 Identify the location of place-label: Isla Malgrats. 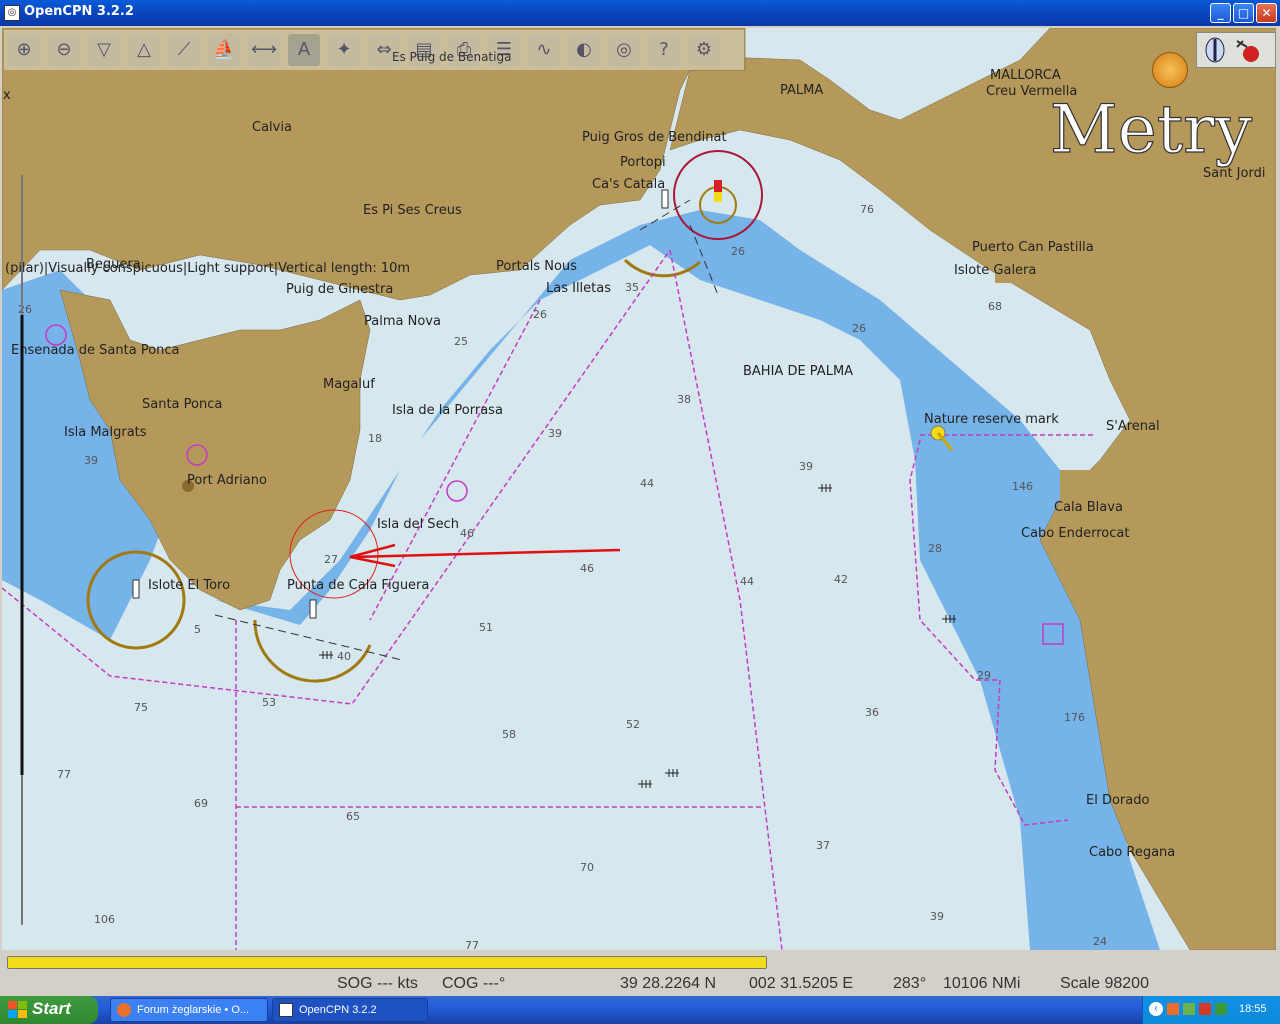
(105, 432).